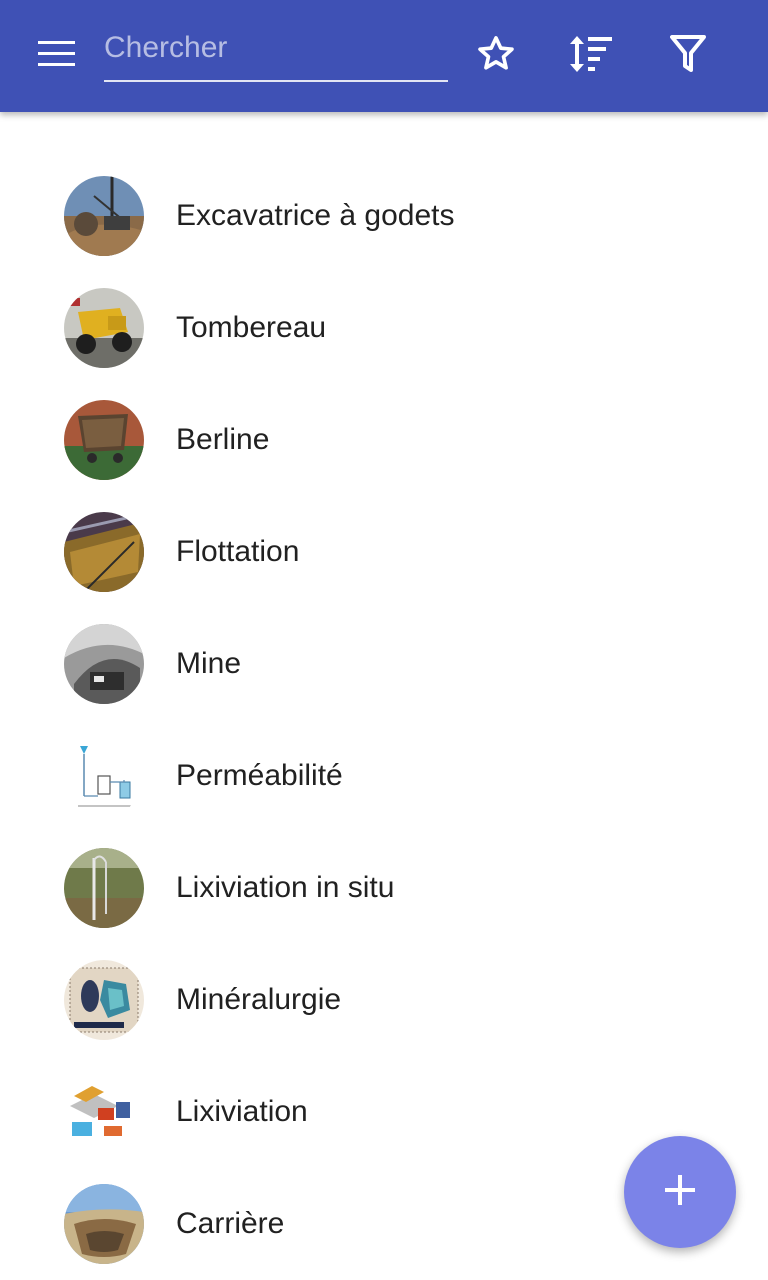 The width and height of the screenshot is (768, 1280). What do you see at coordinates (384, 664) in the screenshot?
I see `list-item: Mine` at bounding box center [384, 664].